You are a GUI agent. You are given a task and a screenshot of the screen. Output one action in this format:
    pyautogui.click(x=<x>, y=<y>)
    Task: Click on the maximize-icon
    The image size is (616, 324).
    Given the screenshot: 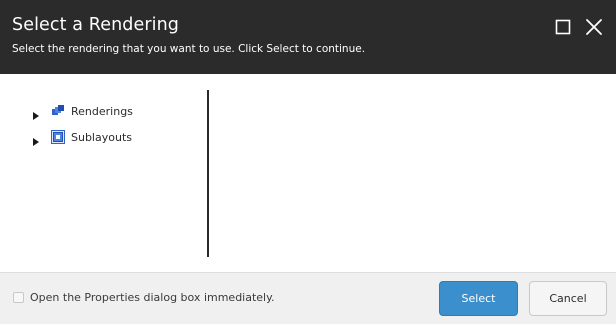 What is the action you would take?
    pyautogui.click(x=563, y=27)
    